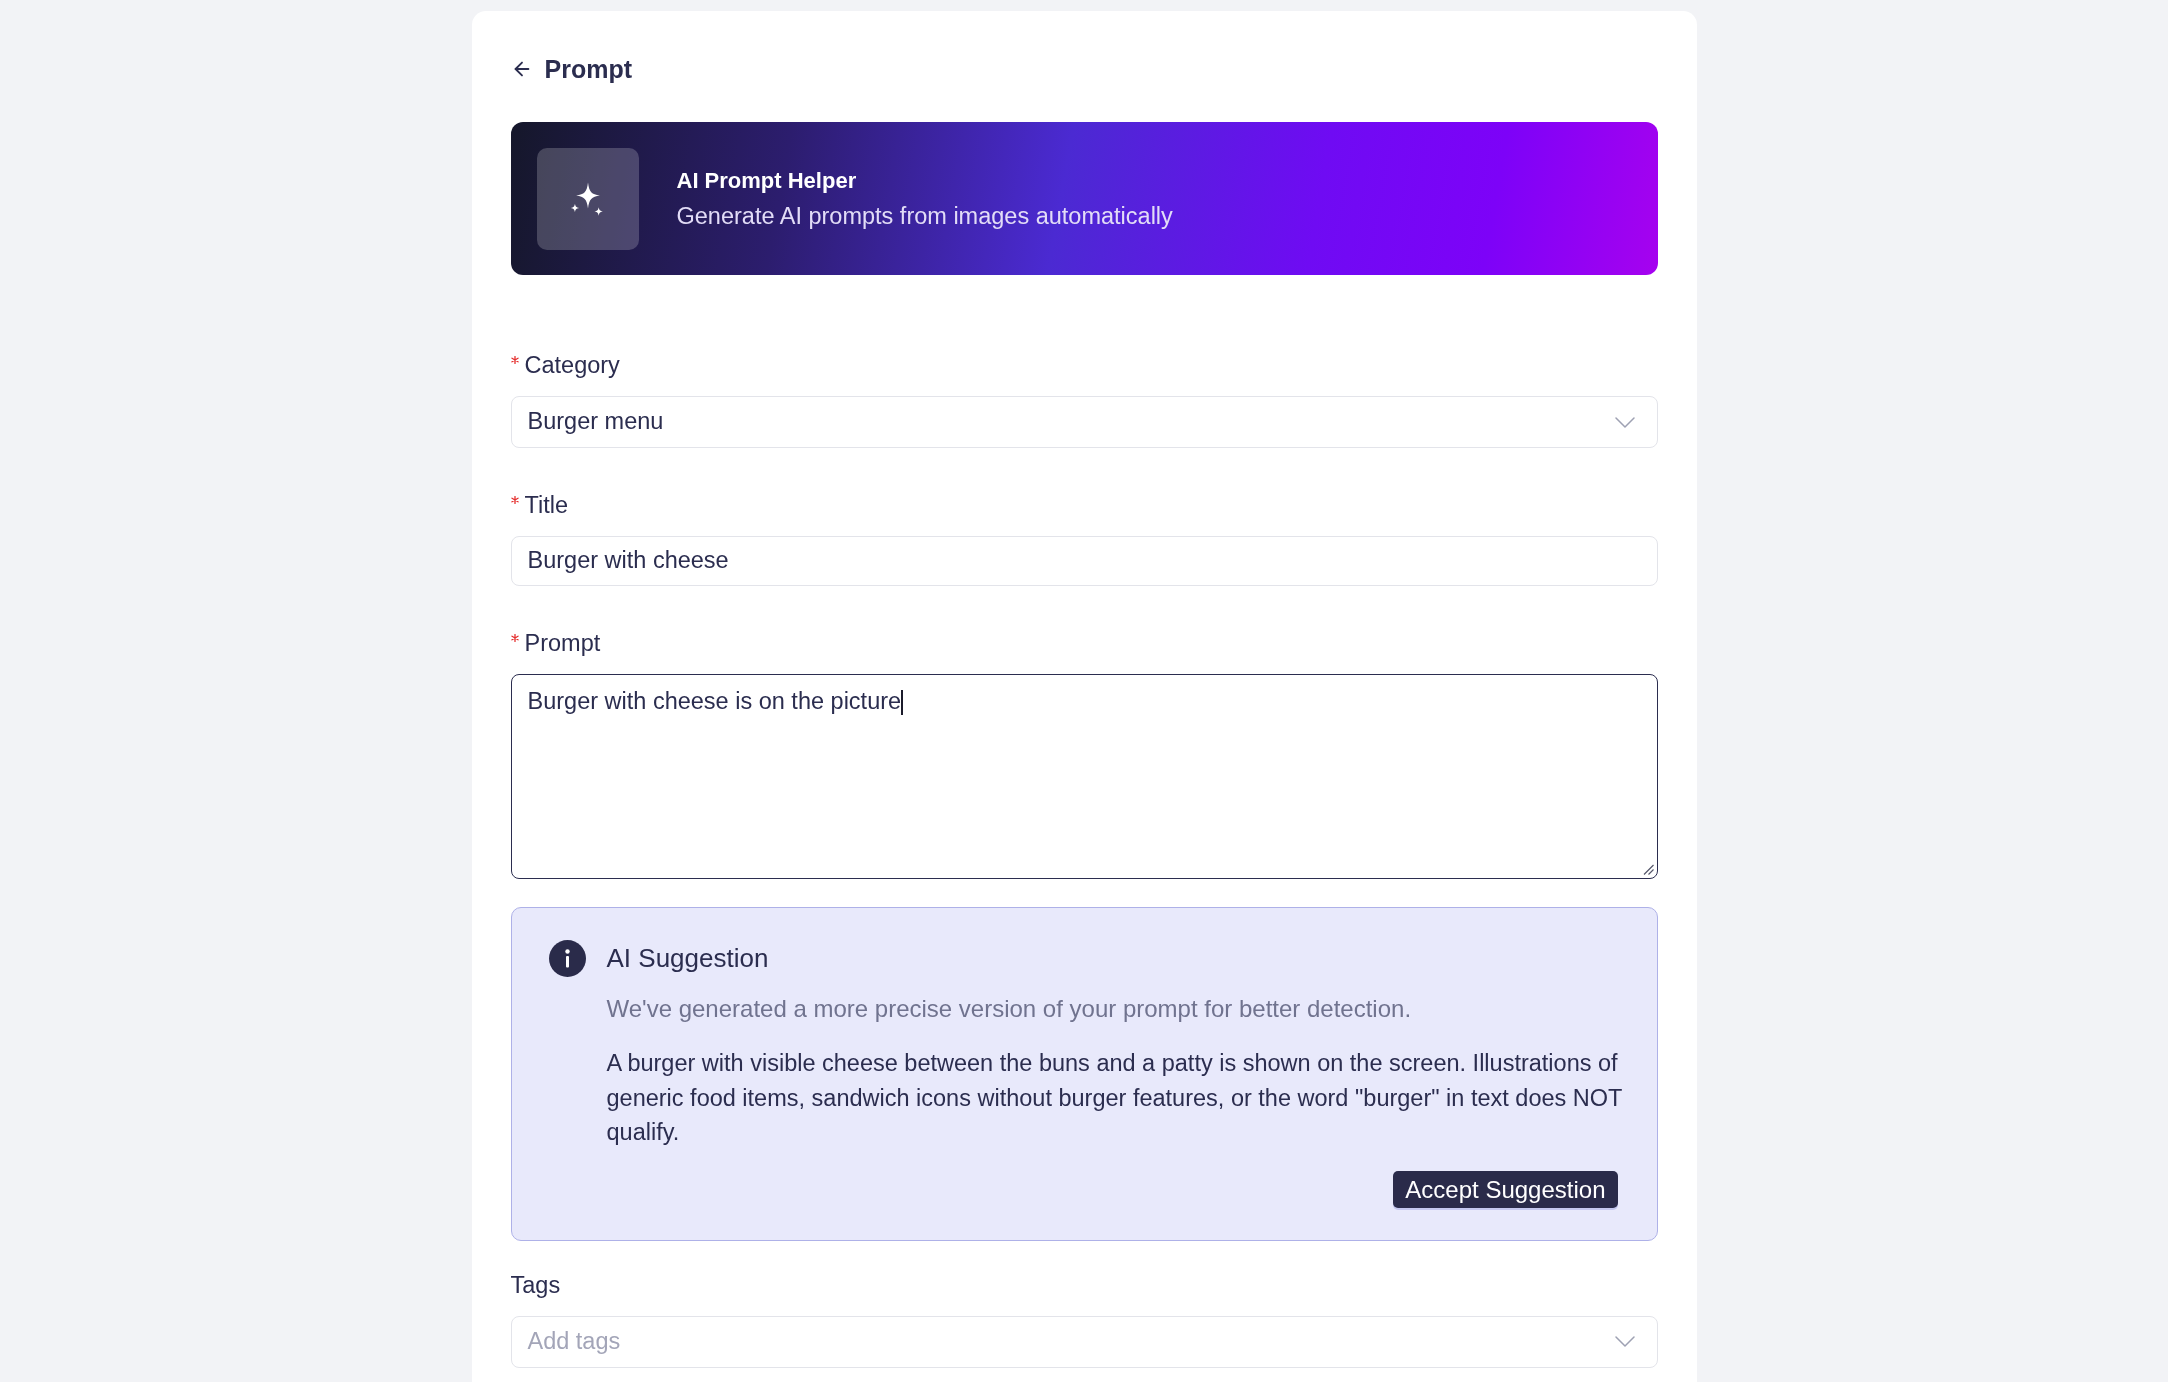  Describe the element at coordinates (1648, 869) in the screenshot. I see `resize-grip-icon` at that location.